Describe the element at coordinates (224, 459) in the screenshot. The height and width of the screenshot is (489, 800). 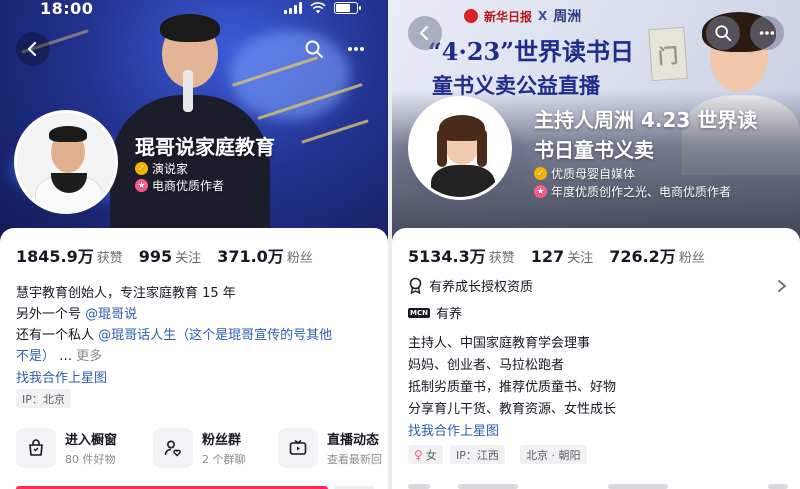
I see `shortcut-sub: 2 个群聊` at that location.